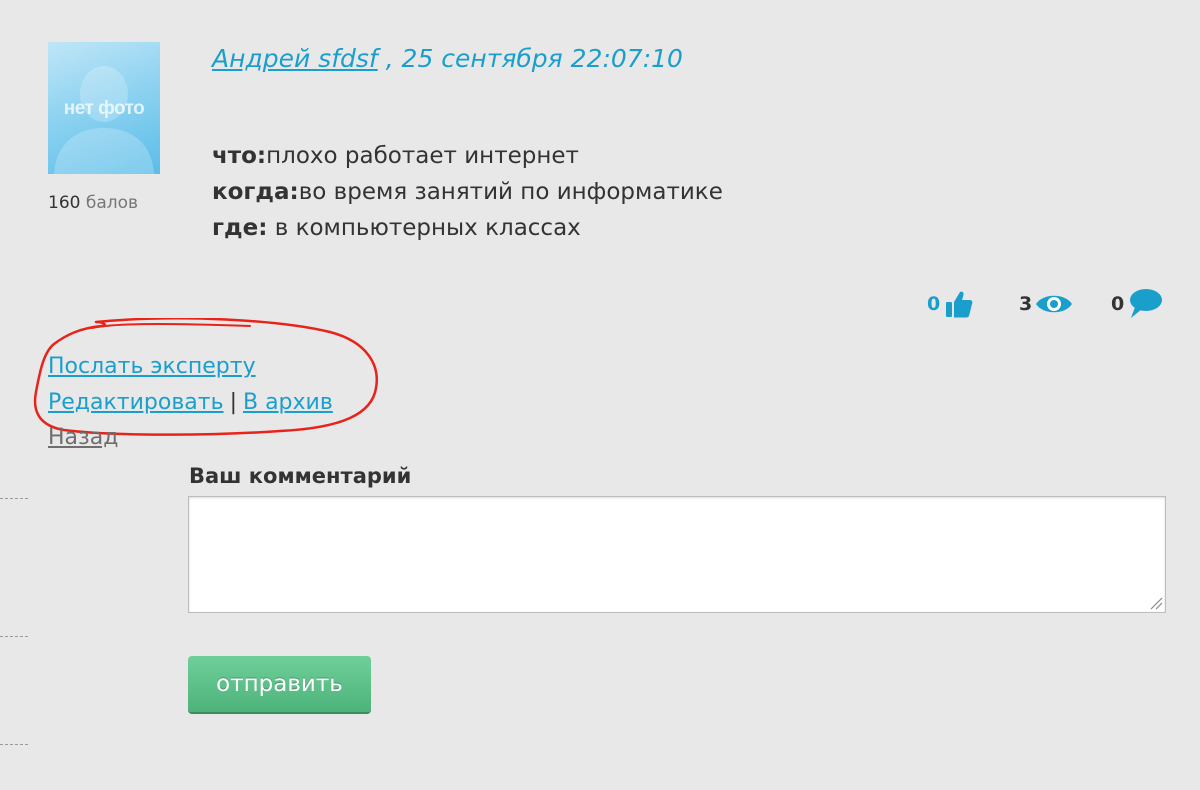 The image size is (1200, 790). I want to click on post-line-where: где: в компьютерных классах, so click(467, 228).